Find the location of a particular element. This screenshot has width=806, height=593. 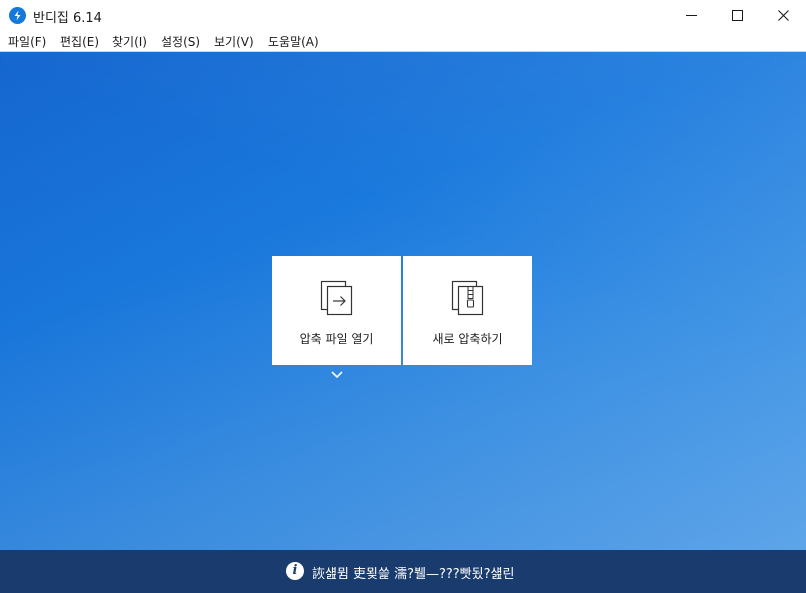

new-archive-label: 새로 압축하기 is located at coordinates (467, 339).